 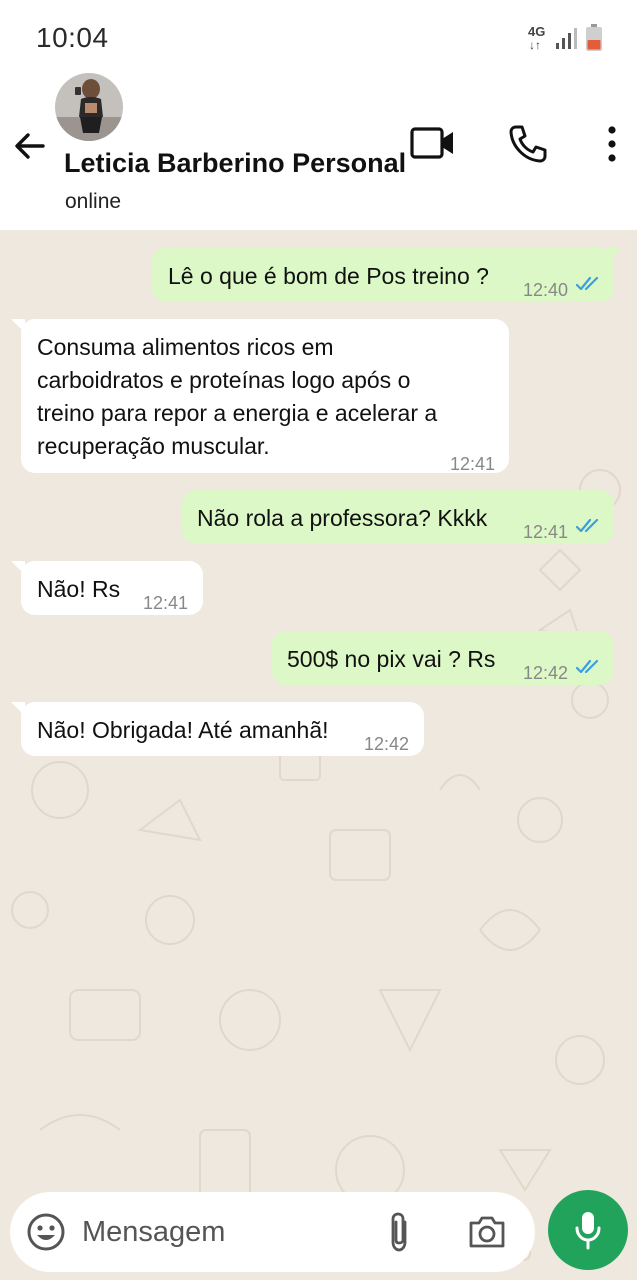 What do you see at coordinates (318, 35) in the screenshot?
I see `status-bar: 10:04 4G ↓↑` at bounding box center [318, 35].